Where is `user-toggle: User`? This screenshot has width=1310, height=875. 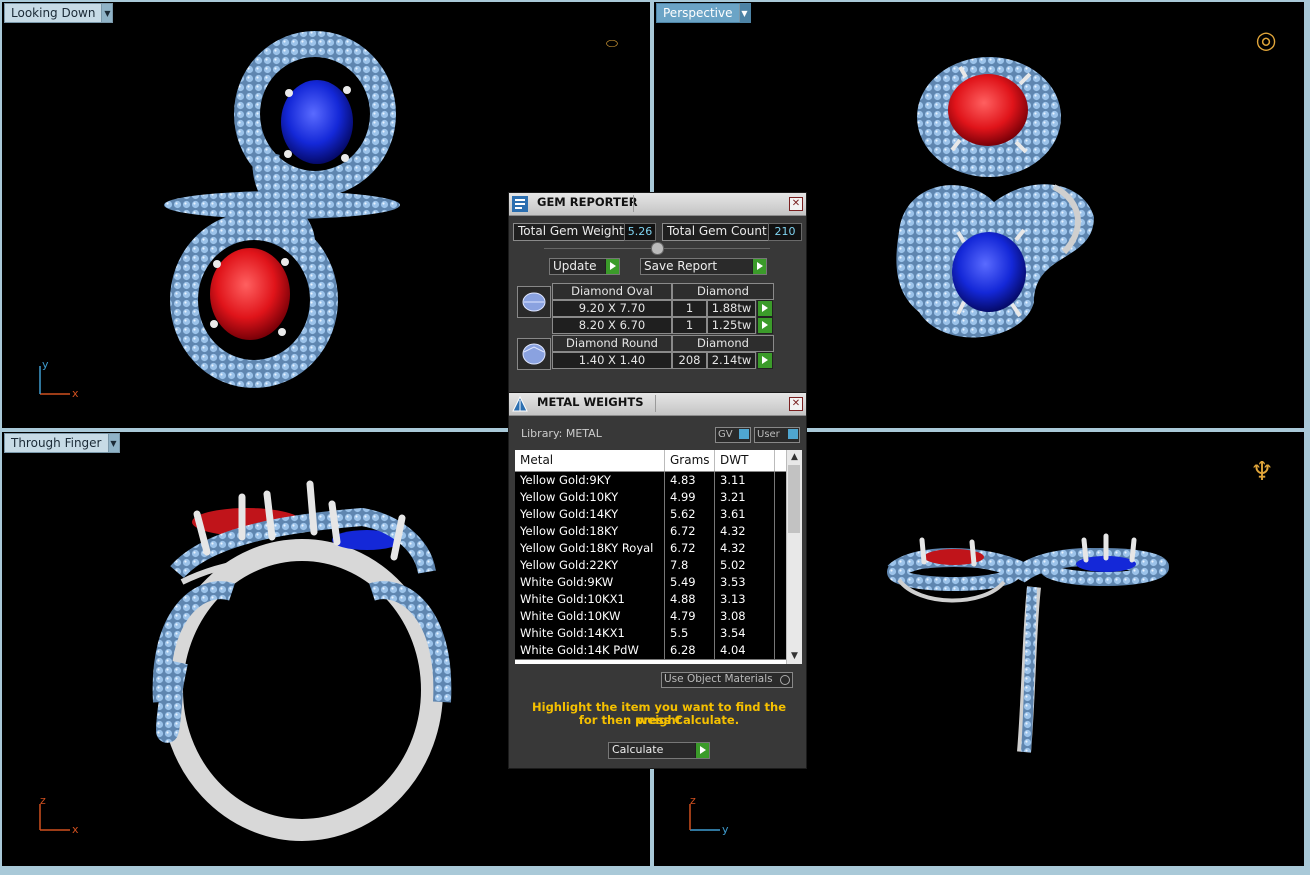 user-toggle: User is located at coordinates (777, 435).